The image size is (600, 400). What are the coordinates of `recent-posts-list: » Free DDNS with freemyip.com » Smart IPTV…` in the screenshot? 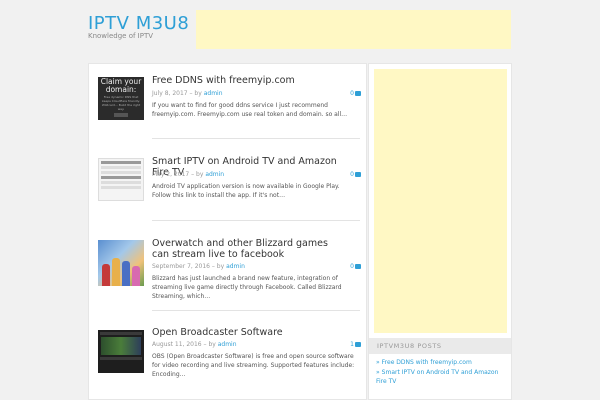 It's located at (441, 373).